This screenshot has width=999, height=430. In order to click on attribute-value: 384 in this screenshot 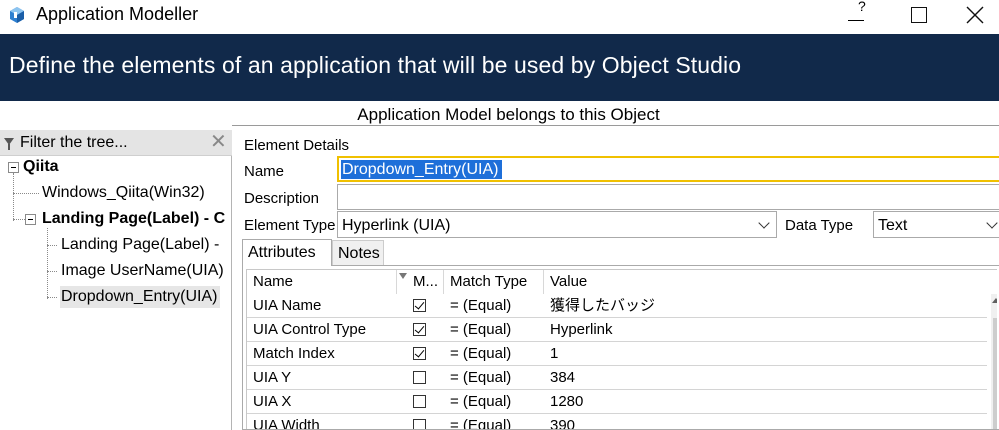, I will do `click(562, 378)`.